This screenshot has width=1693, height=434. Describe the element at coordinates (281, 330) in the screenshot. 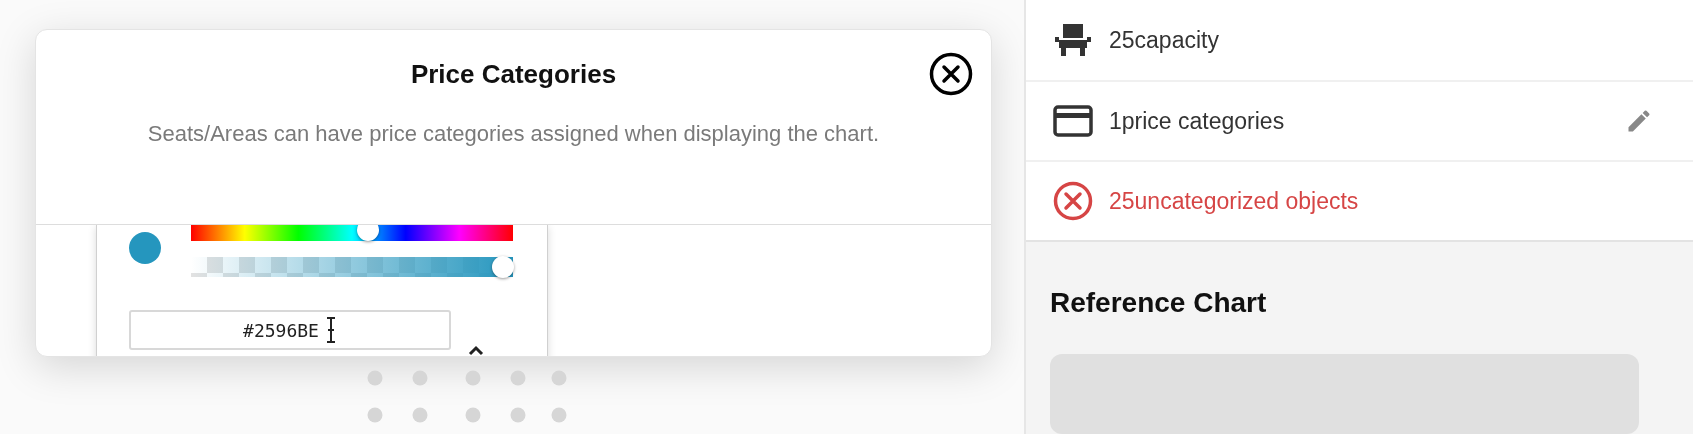

I see `hex-value: #2596BE` at that location.